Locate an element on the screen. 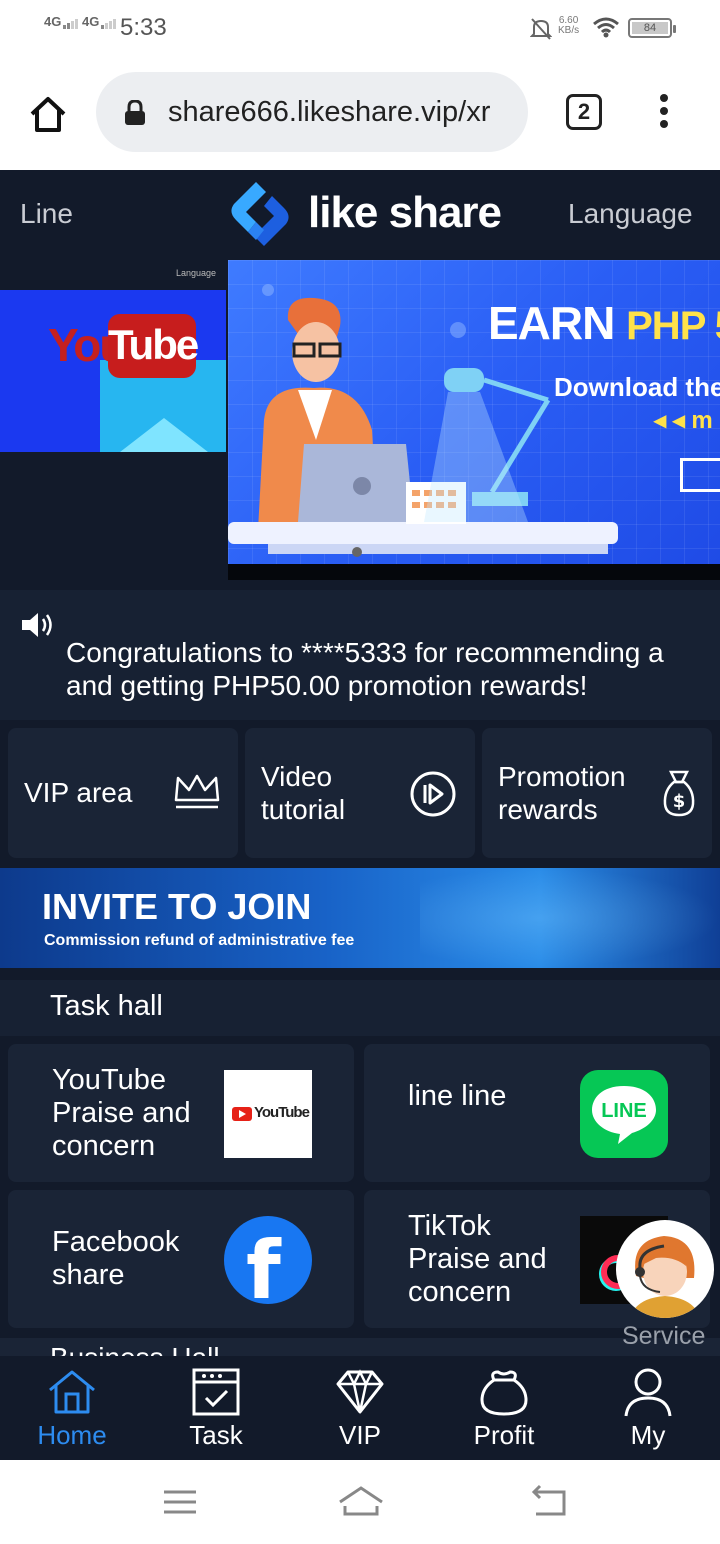 The height and width of the screenshot is (1544, 720). browser-menu-button is located at coordinates (664, 114).